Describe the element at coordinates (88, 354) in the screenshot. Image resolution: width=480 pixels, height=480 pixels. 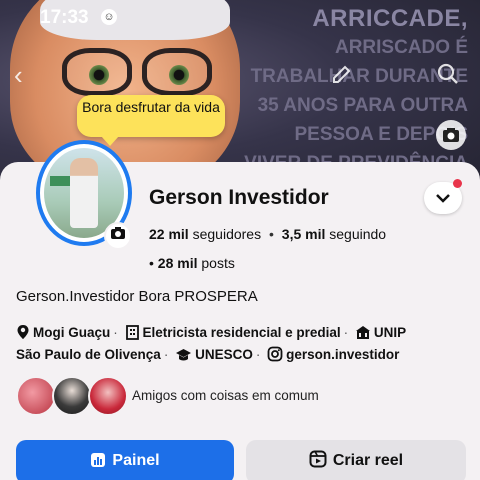
I see `detail-hometown: São Paulo de Olivença` at that location.